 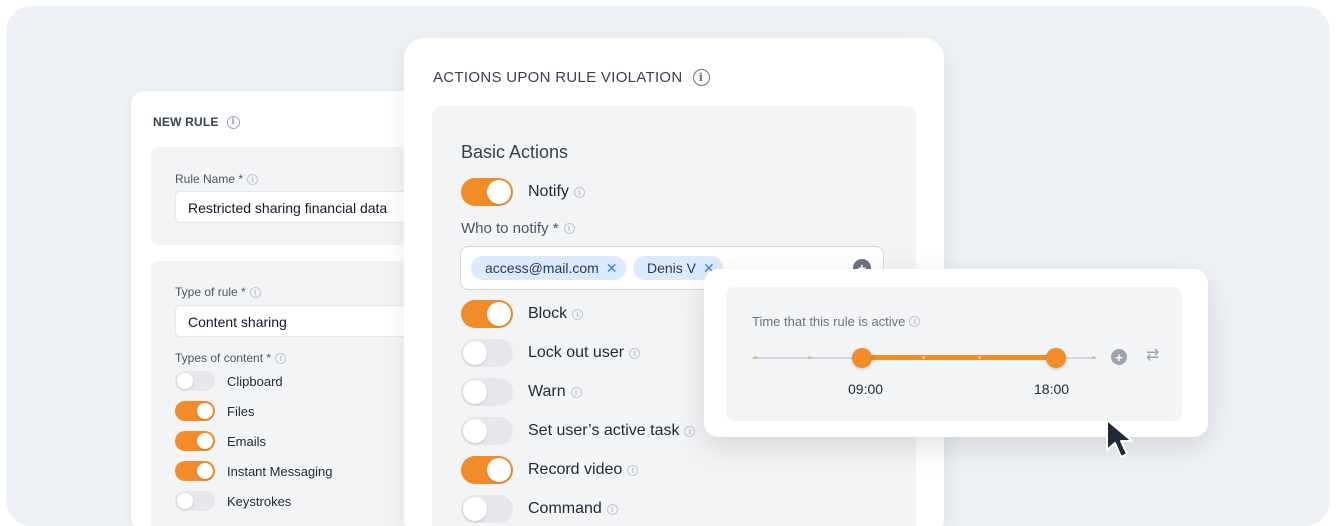 I want to click on content-types-label: Types of content *, so click(x=223, y=358).